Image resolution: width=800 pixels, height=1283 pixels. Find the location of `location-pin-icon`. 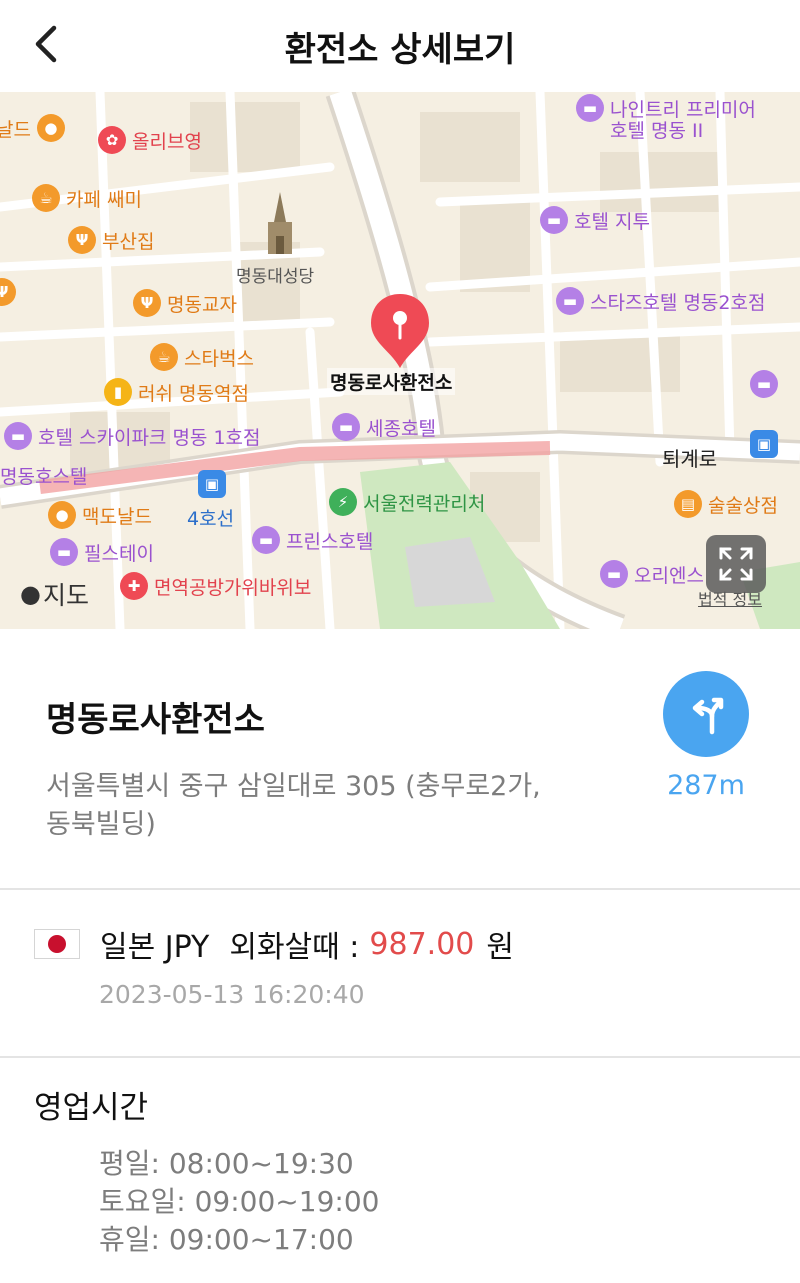

location-pin-icon is located at coordinates (400, 331).